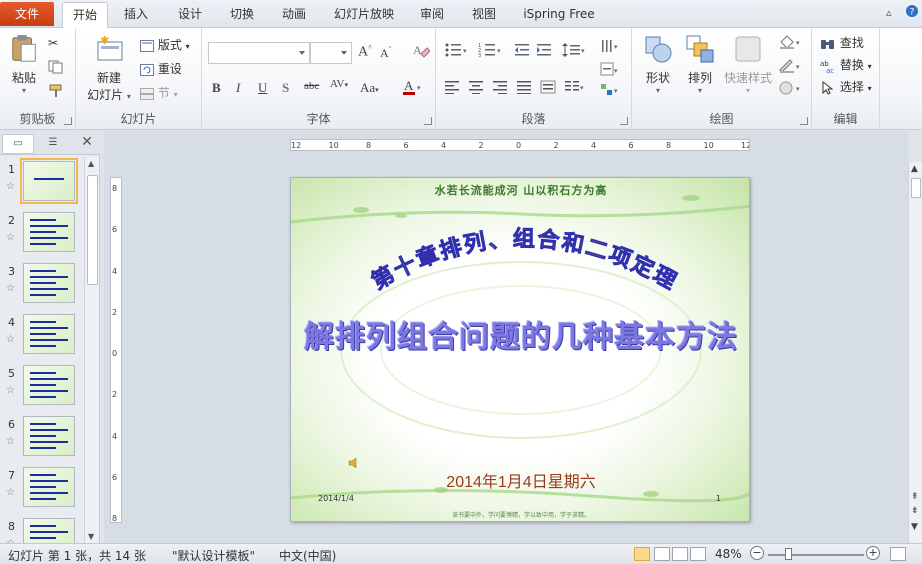  I want to click on slide-thumbnail-row: 7 ☆, so click(42, 491).